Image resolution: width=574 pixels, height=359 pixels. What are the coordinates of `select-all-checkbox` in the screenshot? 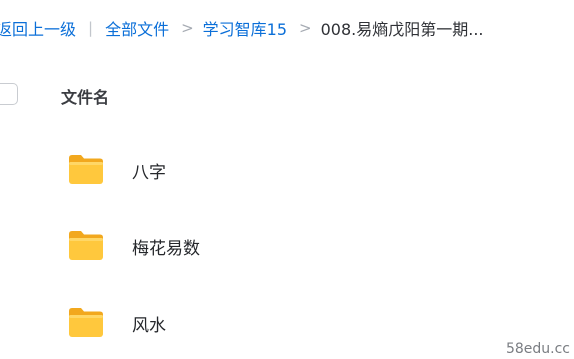 It's located at (9, 94).